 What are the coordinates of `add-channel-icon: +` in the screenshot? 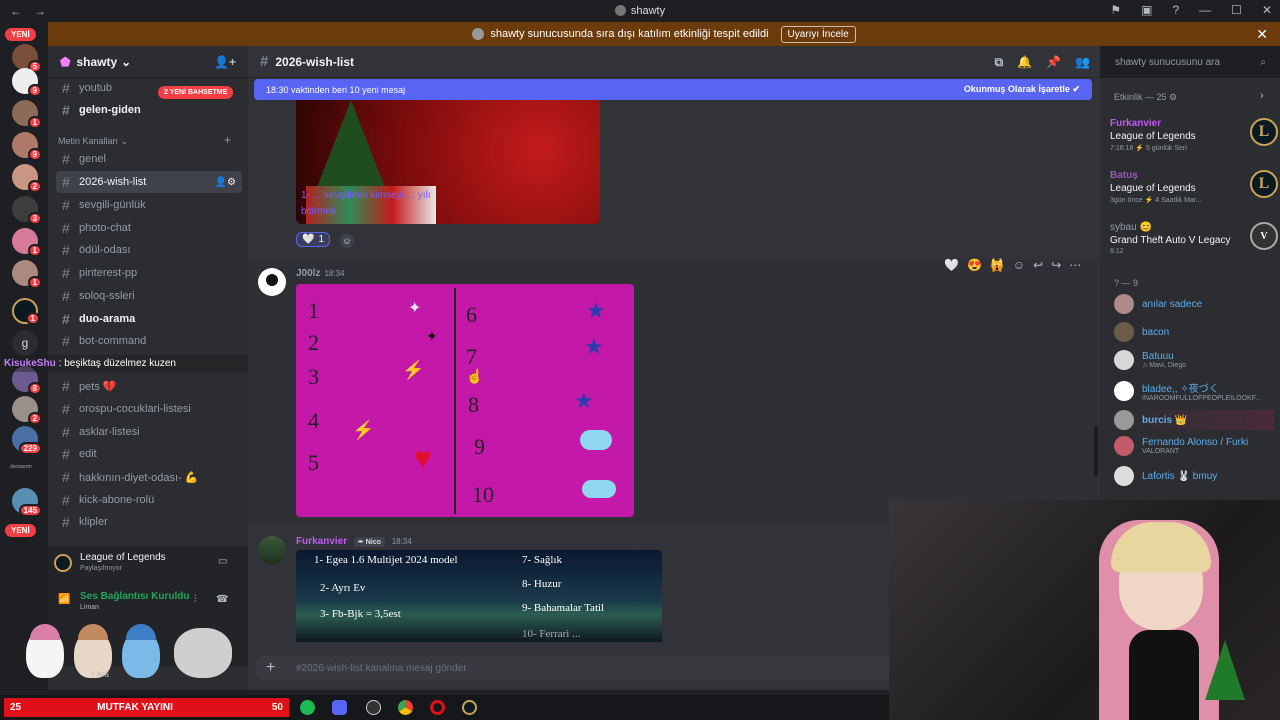 It's located at (227, 140).